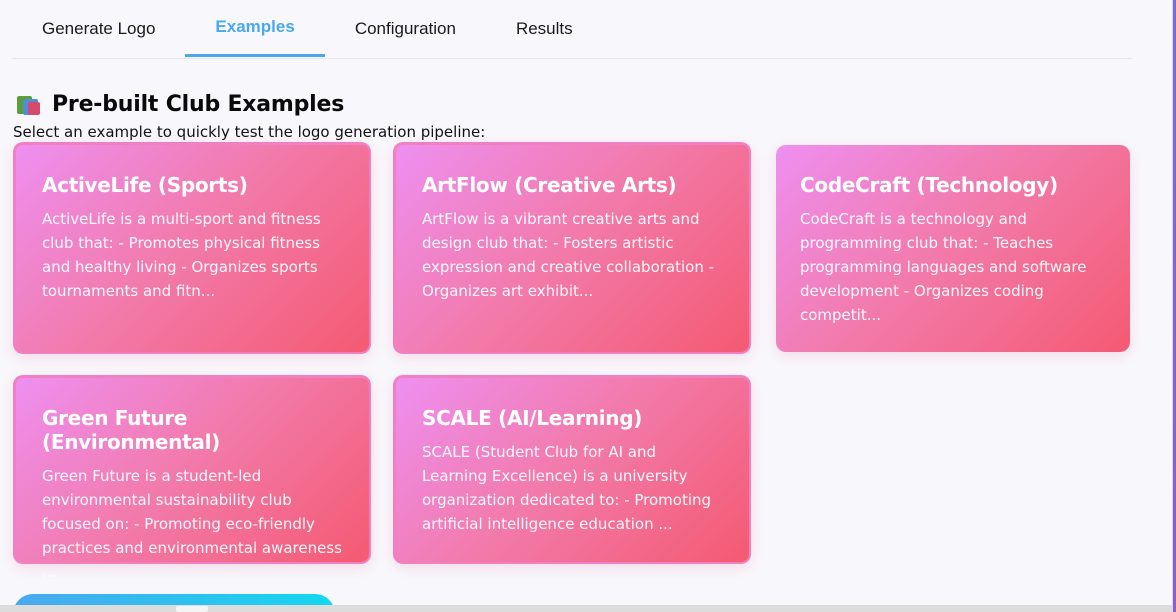 The width and height of the screenshot is (1176, 612). I want to click on section-heading: Pre-built Club Examples, so click(180, 104).